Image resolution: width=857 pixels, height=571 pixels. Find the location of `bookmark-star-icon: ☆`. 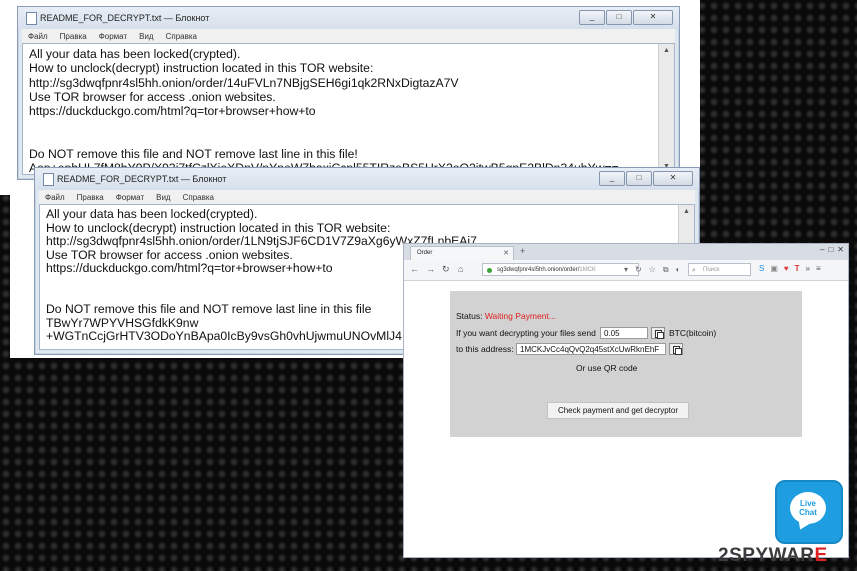

bookmark-star-icon: ☆ is located at coordinates (652, 270).